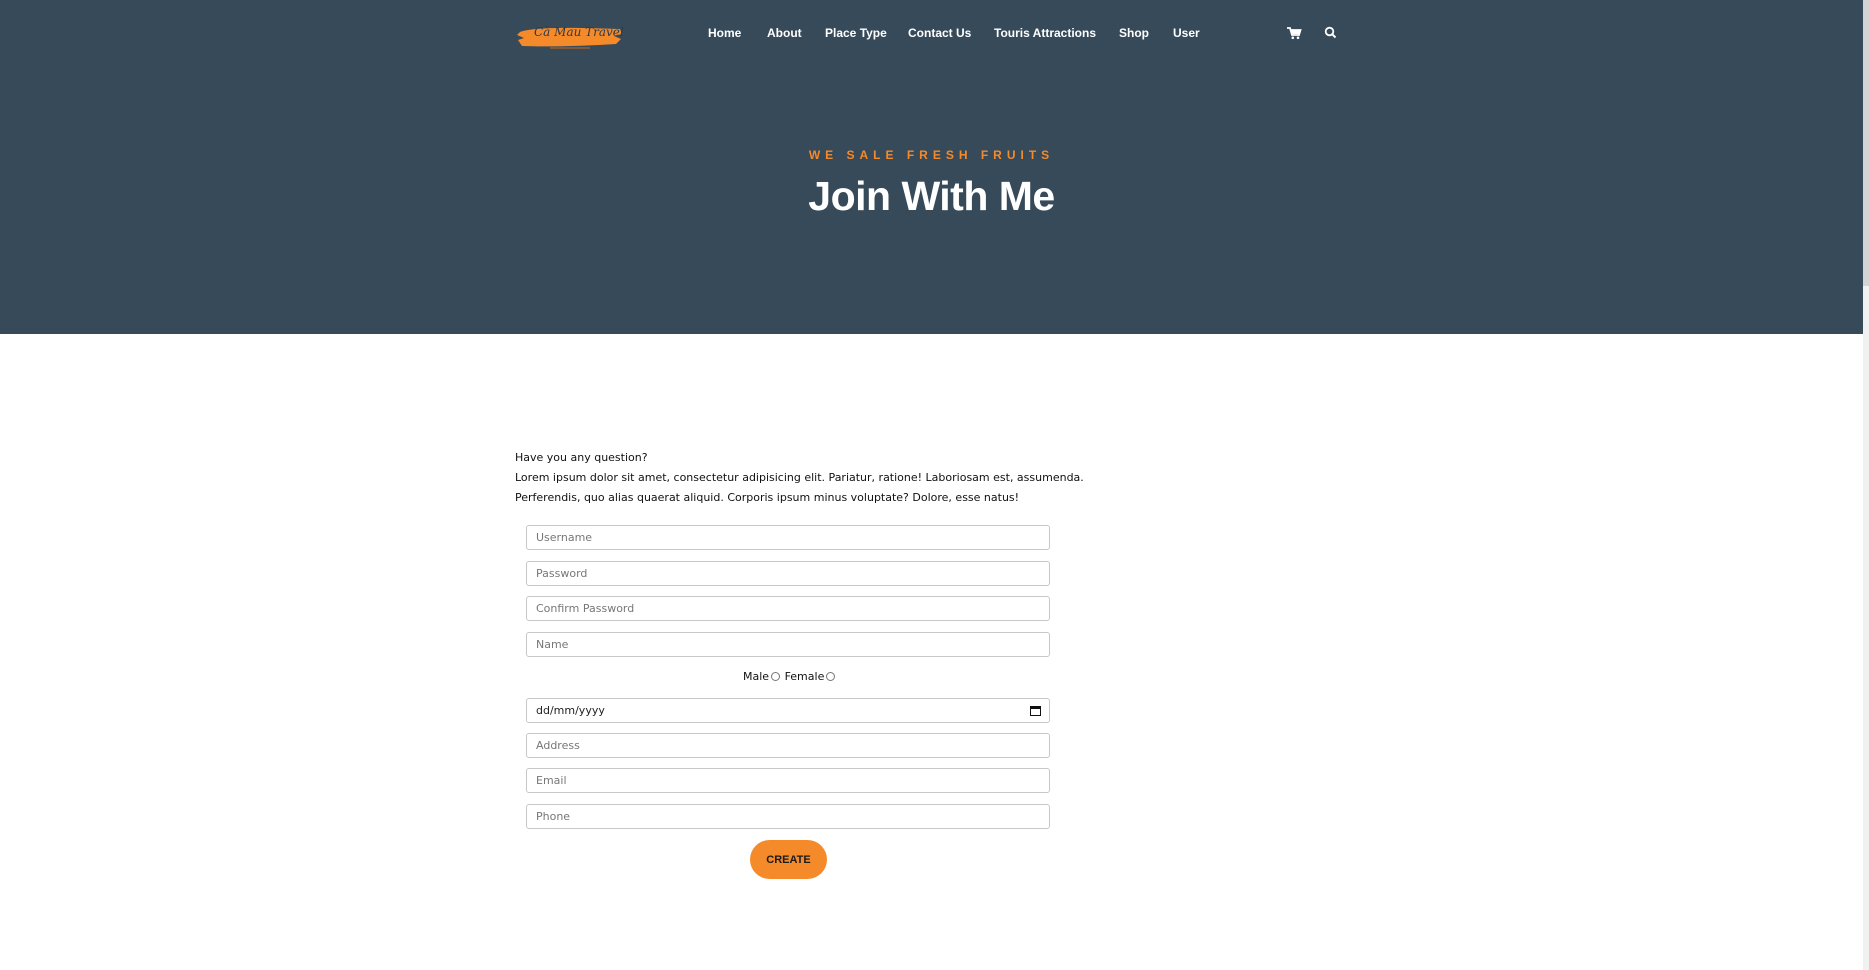 This screenshot has height=970, width=1869. I want to click on gender-female-label: Female, so click(804, 676).